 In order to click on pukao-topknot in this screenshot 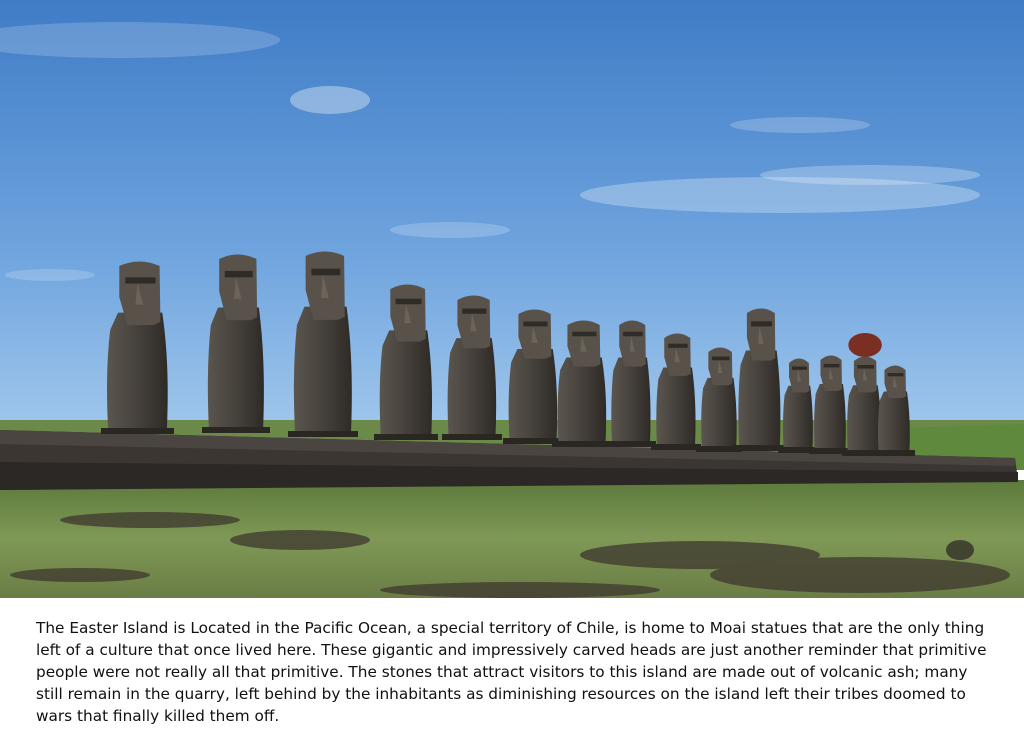, I will do `click(865, 345)`.